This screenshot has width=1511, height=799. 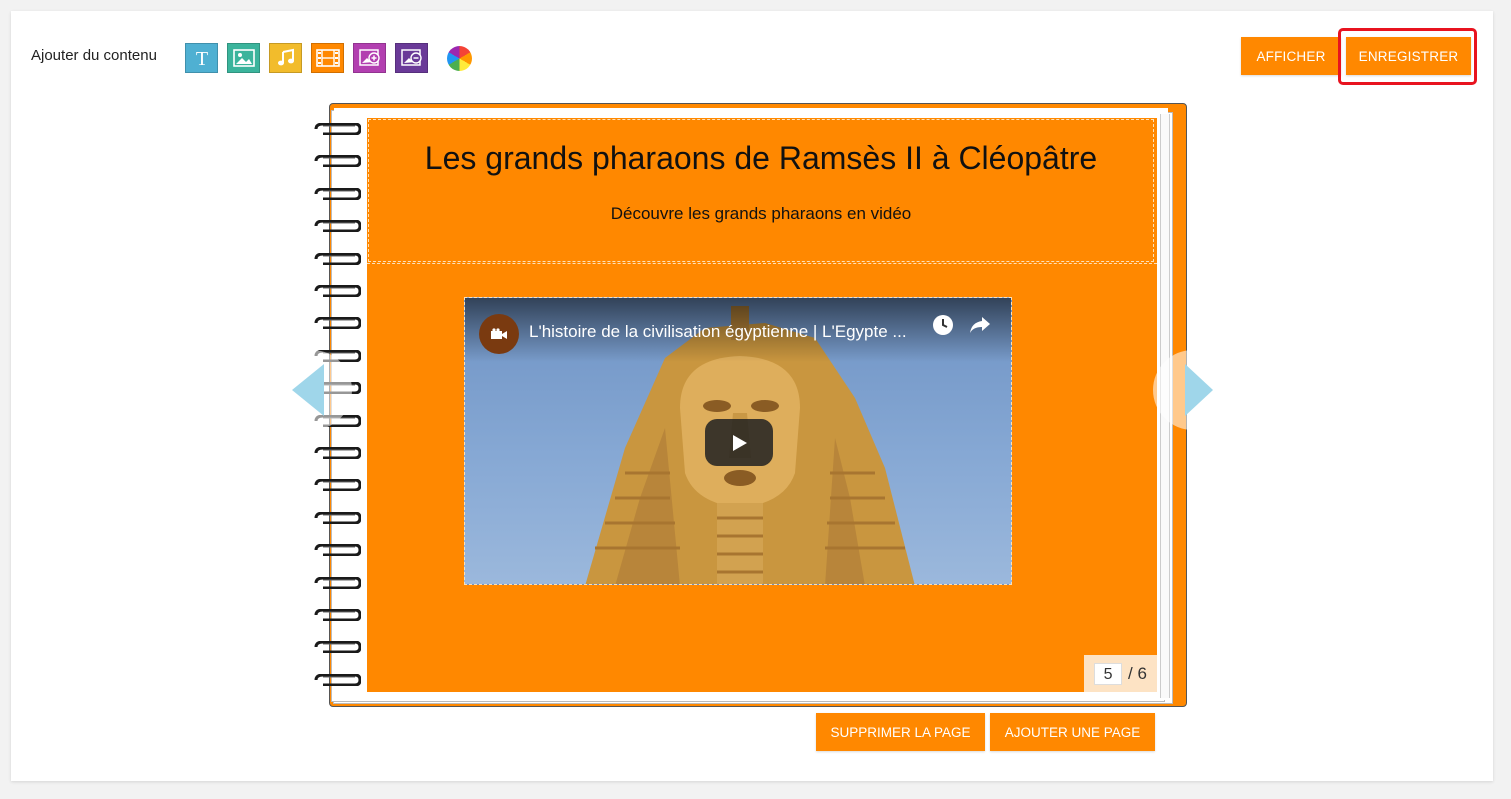 I want to click on add-image-icon, so click(x=369, y=57).